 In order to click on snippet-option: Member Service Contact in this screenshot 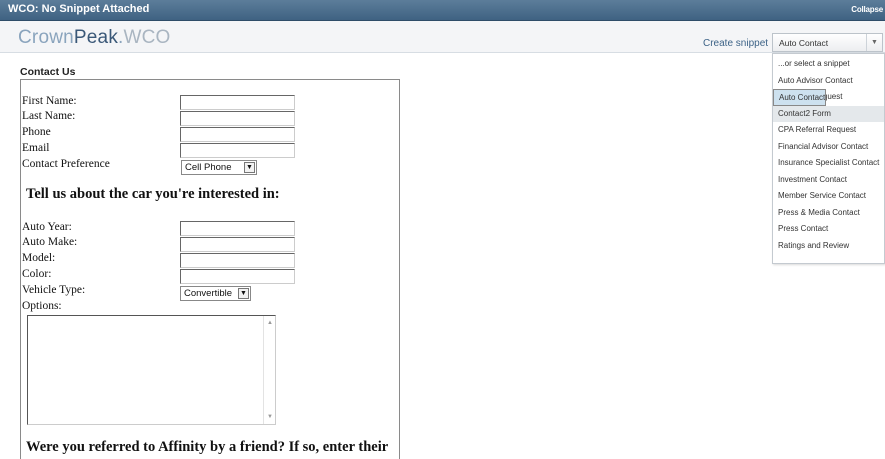, I will do `click(828, 196)`.